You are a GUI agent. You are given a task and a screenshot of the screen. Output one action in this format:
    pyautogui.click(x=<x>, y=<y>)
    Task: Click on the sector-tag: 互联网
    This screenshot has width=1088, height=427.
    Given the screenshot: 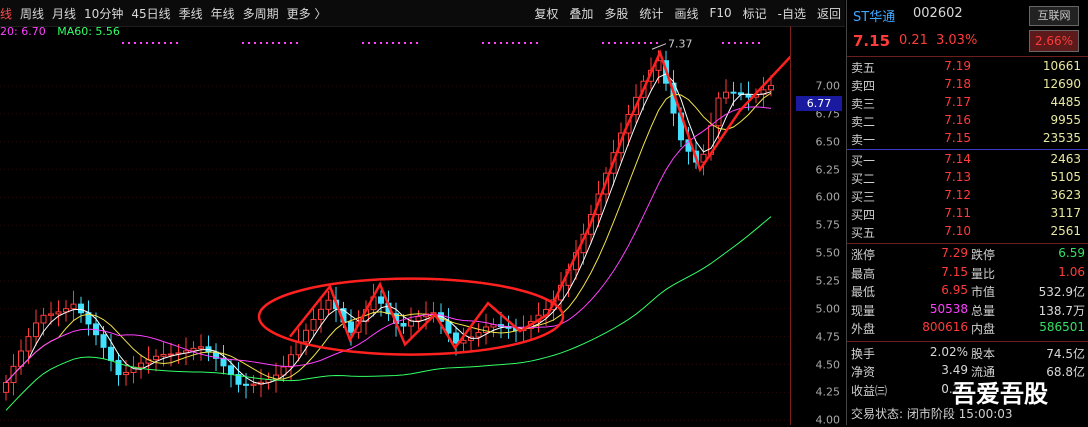 What is the action you would take?
    pyautogui.click(x=1054, y=16)
    